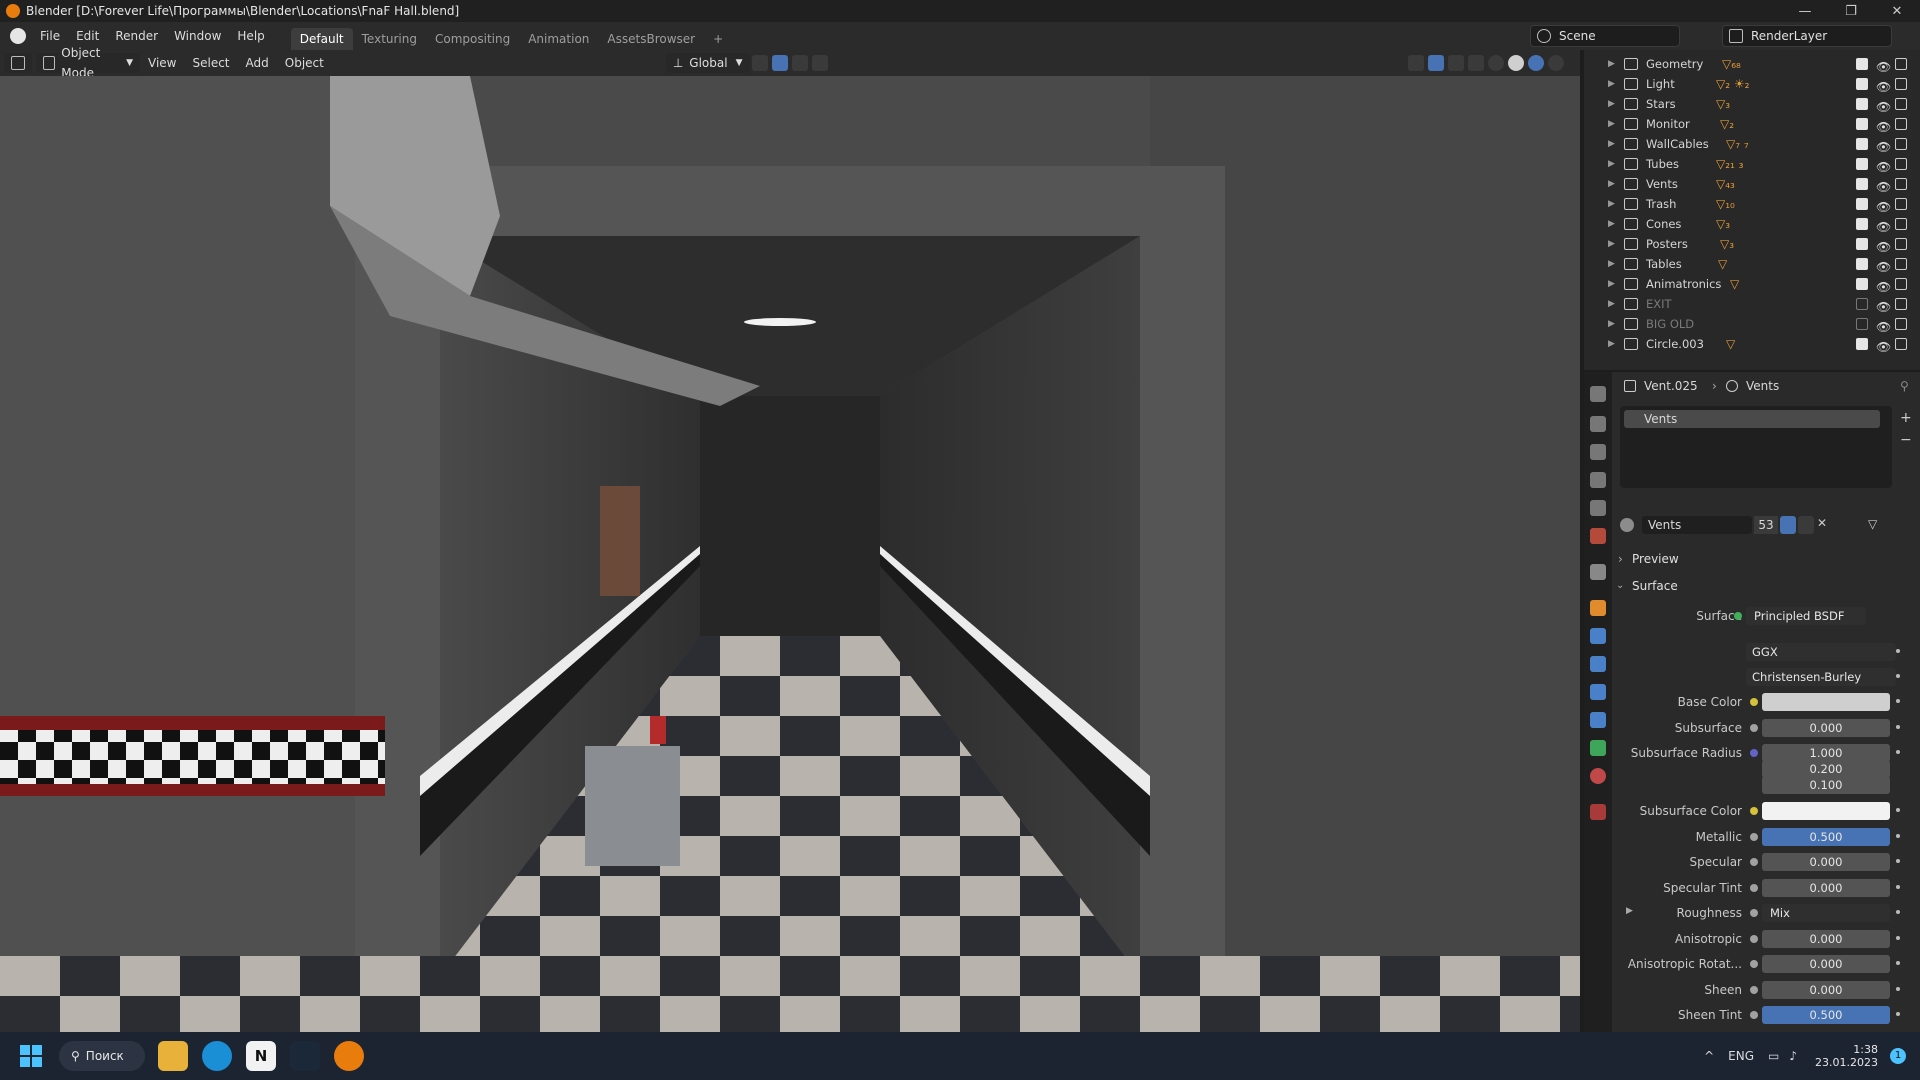 Image resolution: width=1920 pixels, height=1080 pixels. I want to click on outliner-row: ▶ EXIT 👁, so click(1752, 304).